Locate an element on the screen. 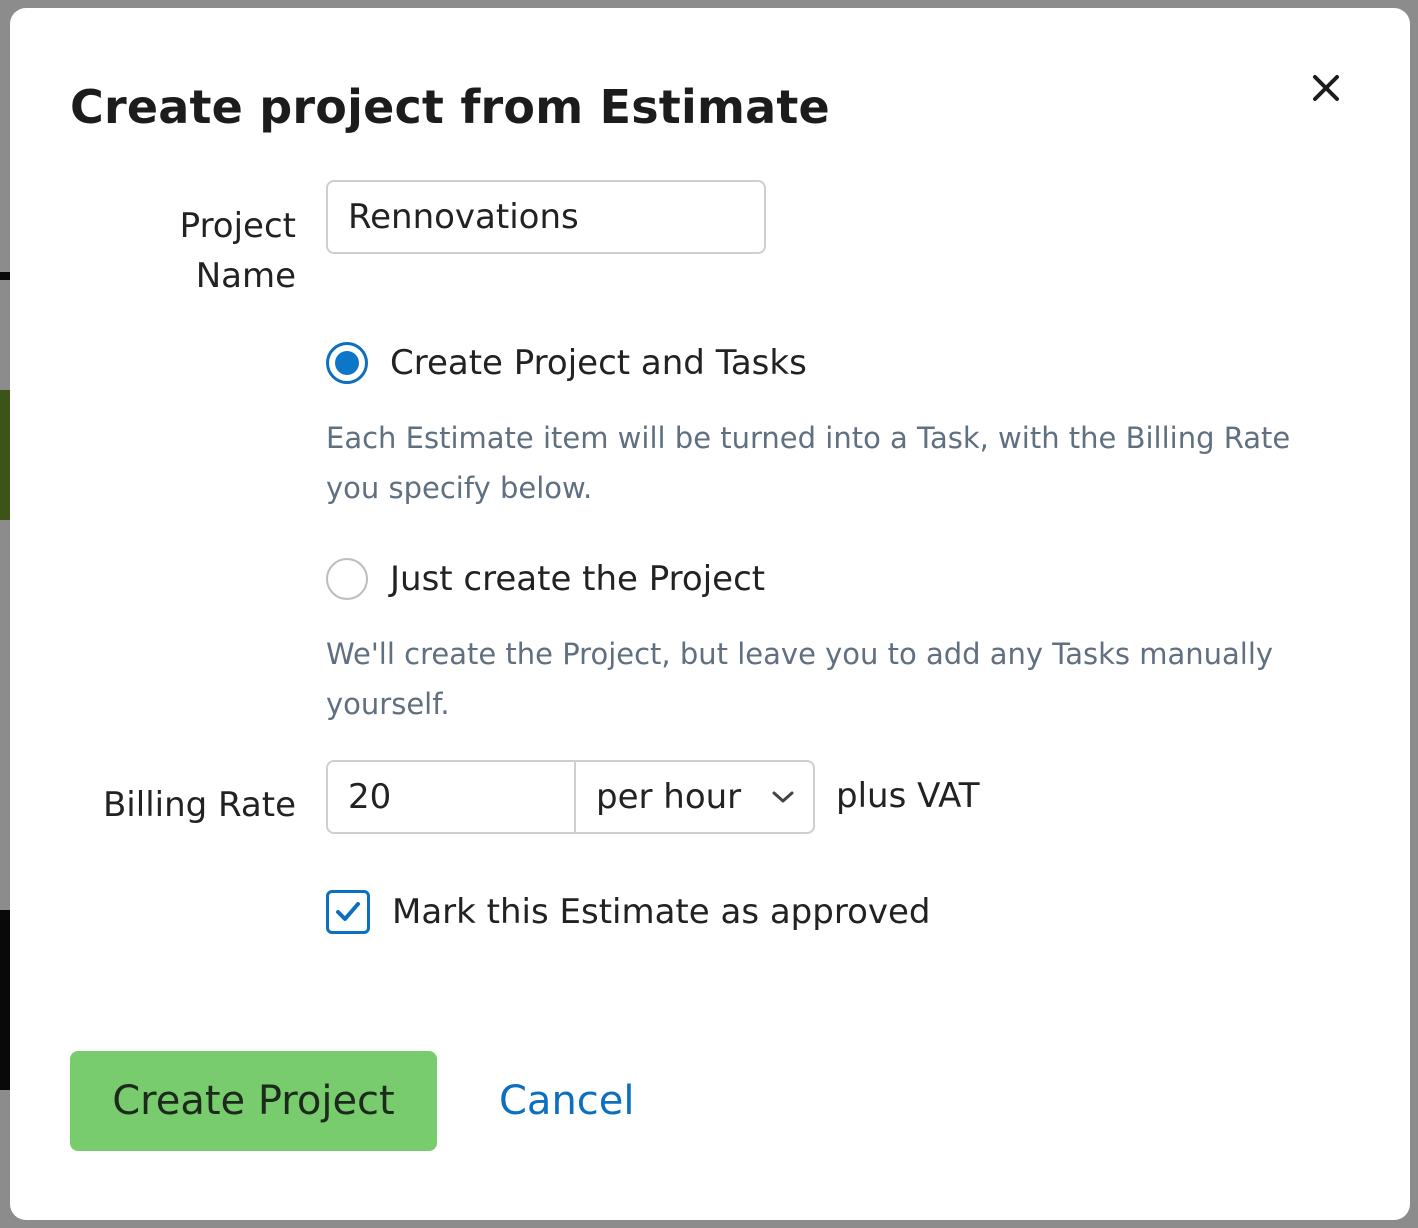 The width and height of the screenshot is (1418, 1228). close-icon is located at coordinates (1326, 88).